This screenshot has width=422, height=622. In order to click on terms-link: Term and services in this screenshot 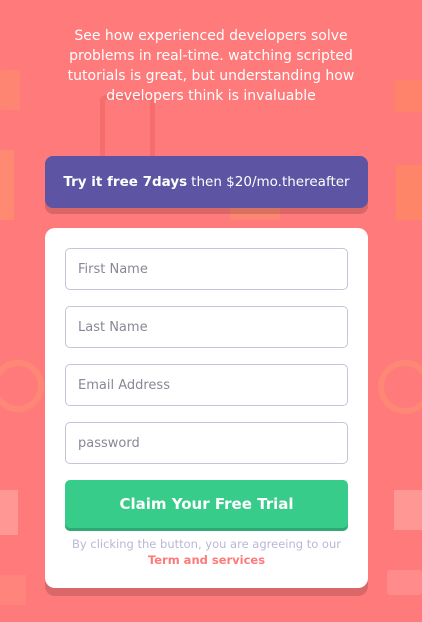, I will do `click(206, 560)`.